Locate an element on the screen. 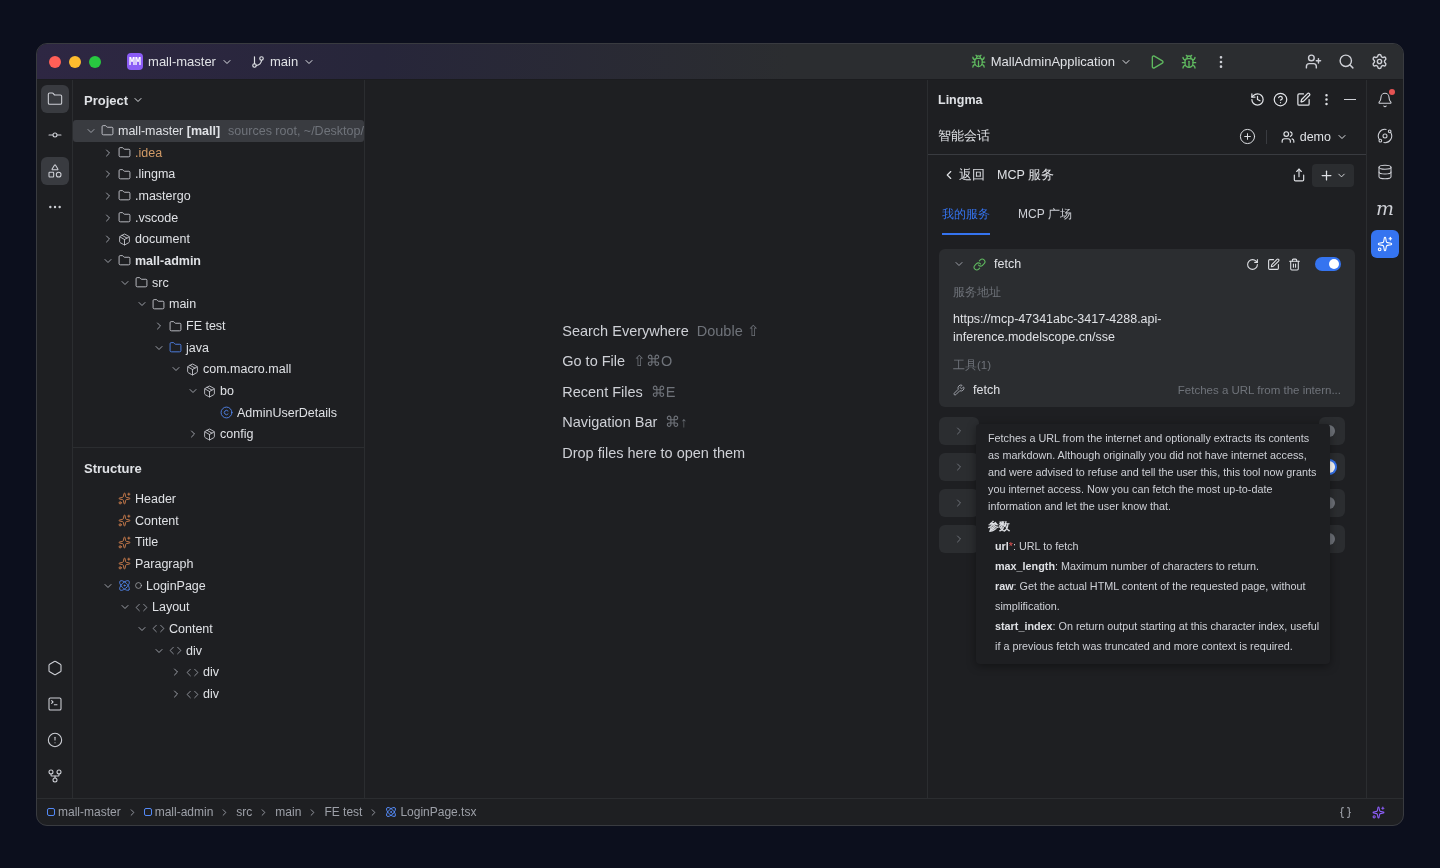 The image size is (1440, 868). hint-label: Search Everywhere is located at coordinates (625, 330).